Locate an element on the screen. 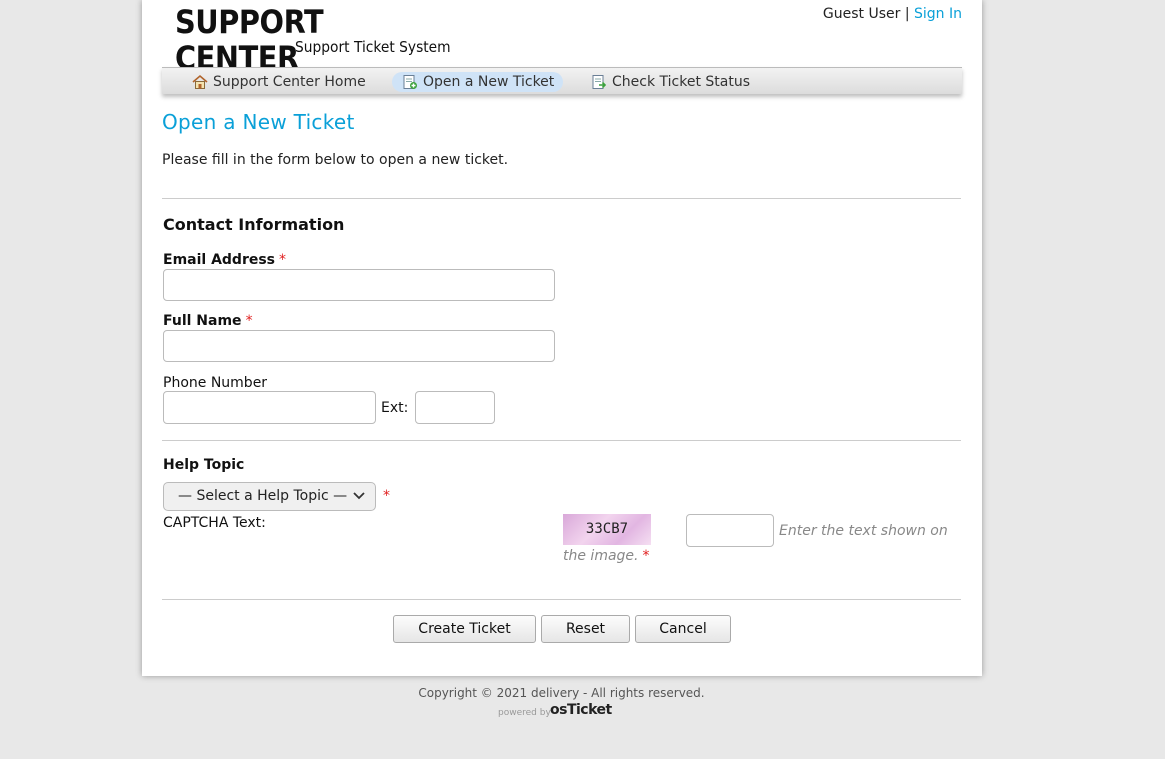 The width and height of the screenshot is (1165, 759). nav-item-label: Check Ticket Status is located at coordinates (681, 82).